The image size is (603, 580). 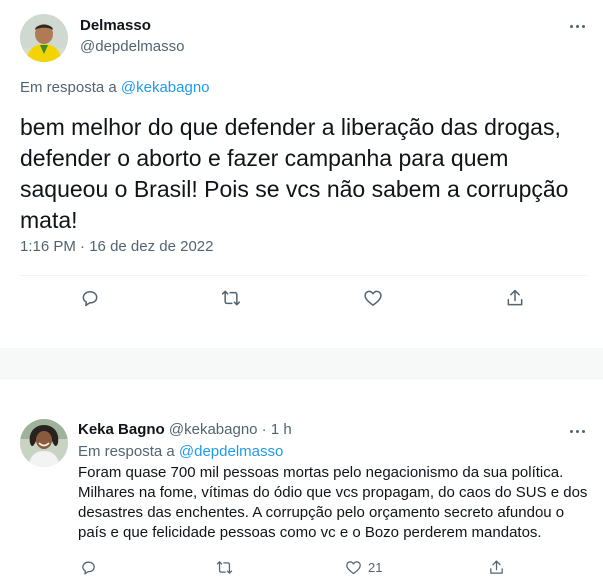 What do you see at coordinates (151, 246) in the screenshot?
I see `tweet-date: 16 de dez de 2022` at bounding box center [151, 246].